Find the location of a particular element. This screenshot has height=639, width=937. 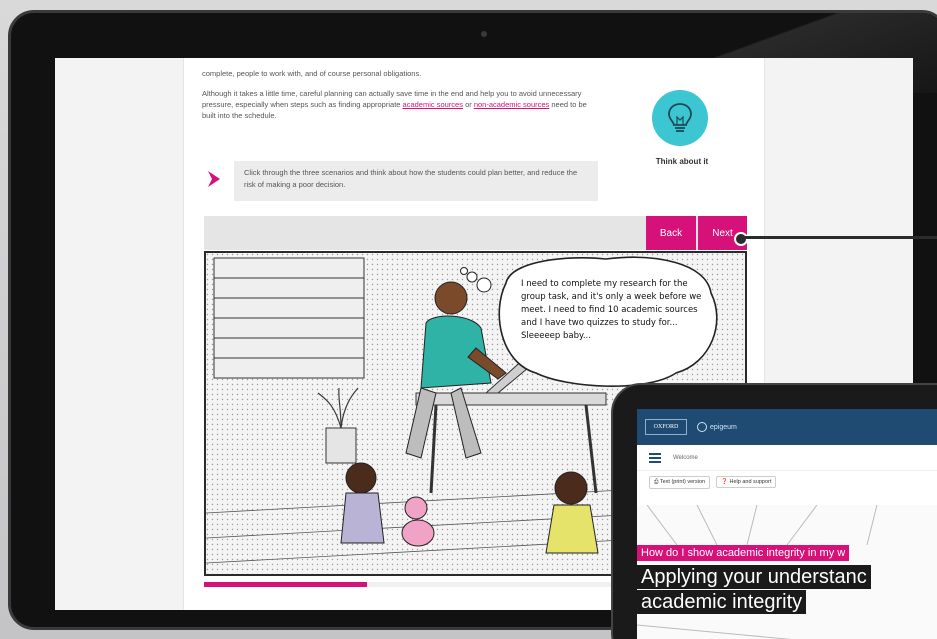

scenario-navbar: Back Next is located at coordinates (475, 233).